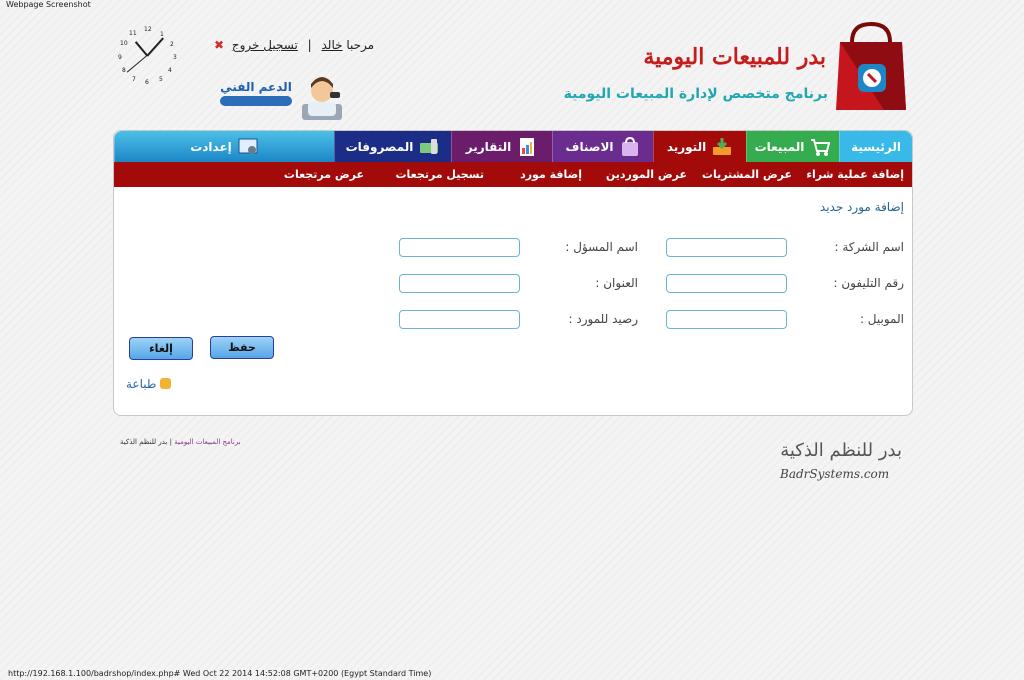 The width and height of the screenshot is (1024, 680). Describe the element at coordinates (734, 57) in the screenshot. I see `brand-title: بدر للمبيعات اليومية` at that location.